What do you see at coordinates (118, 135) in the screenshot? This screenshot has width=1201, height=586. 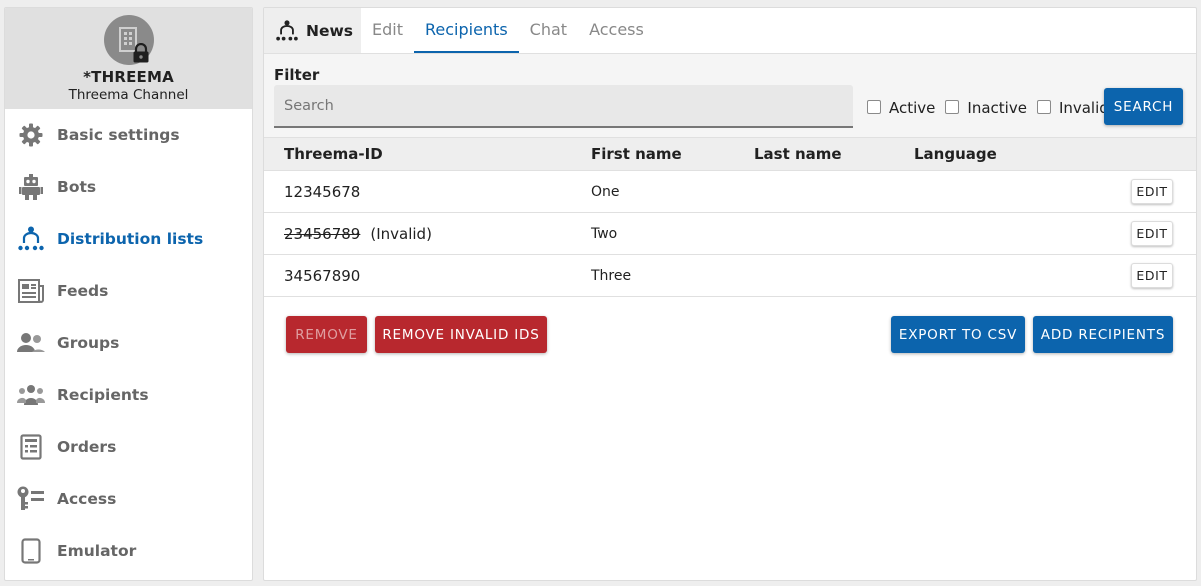 I see `sidebar-item-label: Basic settings` at bounding box center [118, 135].